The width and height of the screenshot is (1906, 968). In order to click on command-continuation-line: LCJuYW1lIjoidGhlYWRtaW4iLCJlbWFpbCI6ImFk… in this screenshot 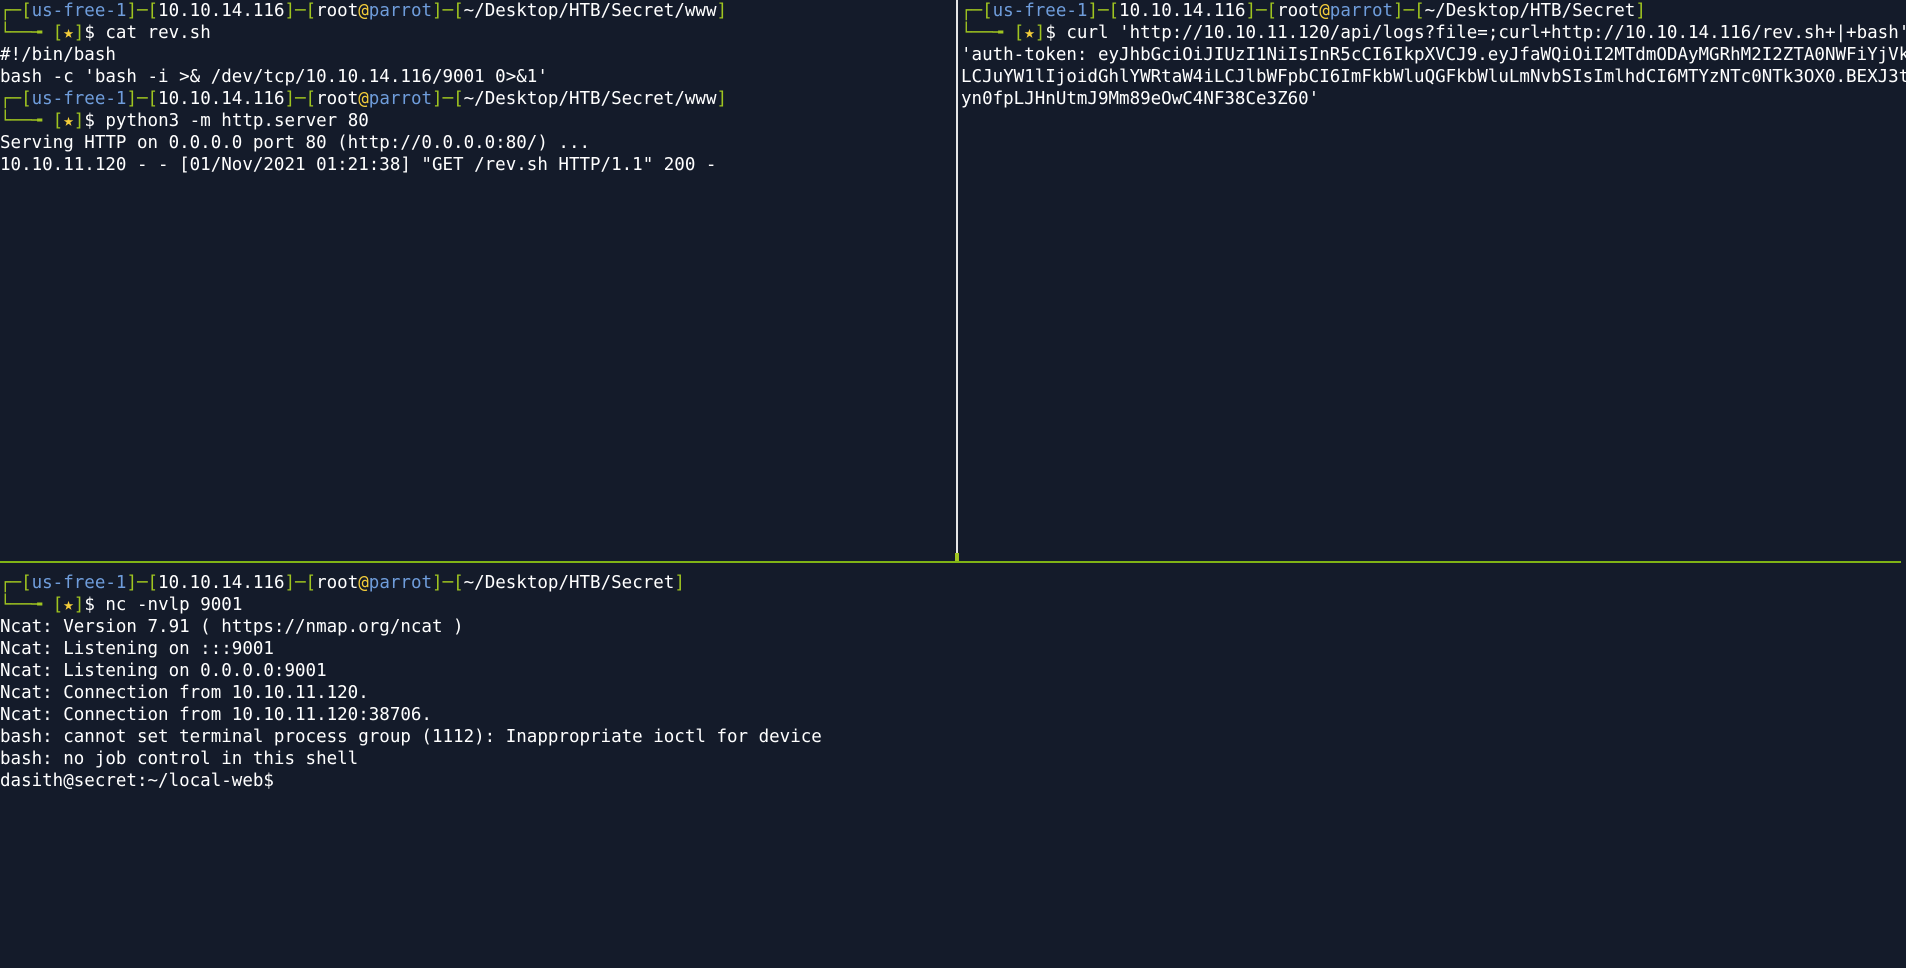, I will do `click(1433, 77)`.